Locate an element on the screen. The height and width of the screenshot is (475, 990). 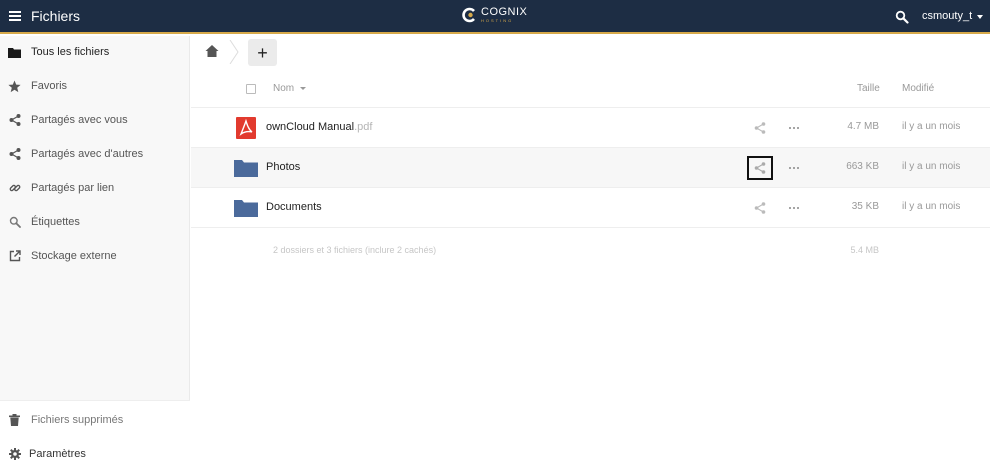
top-header: Fichiers COGNIX HOSTING csmouty_t is located at coordinates (495, 17).